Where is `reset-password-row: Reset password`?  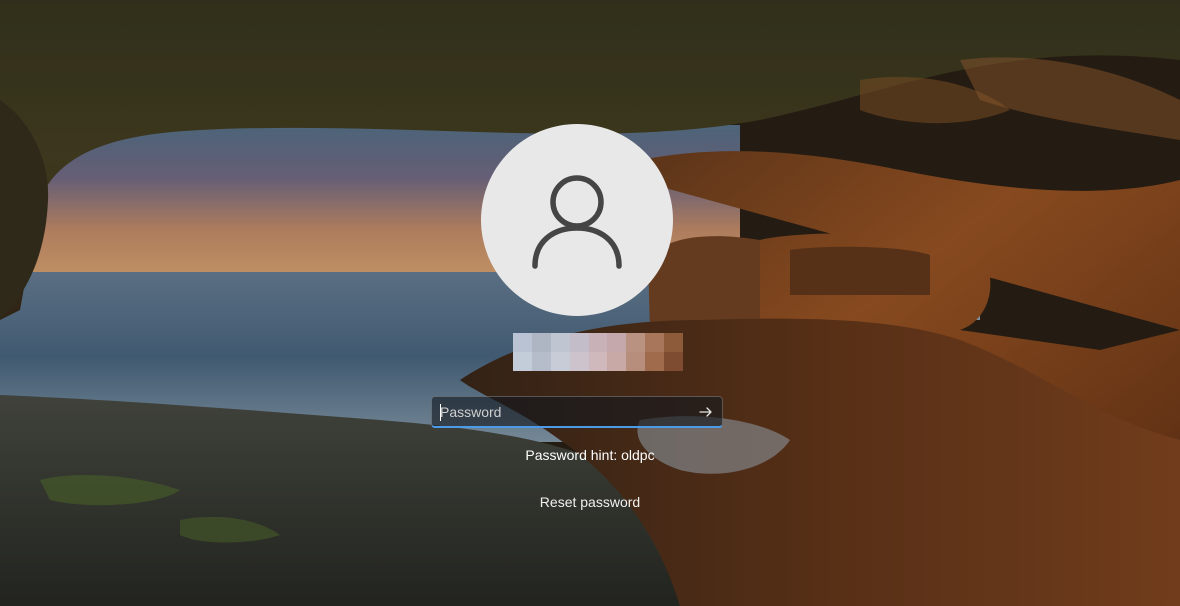 reset-password-row: Reset password is located at coordinates (590, 502).